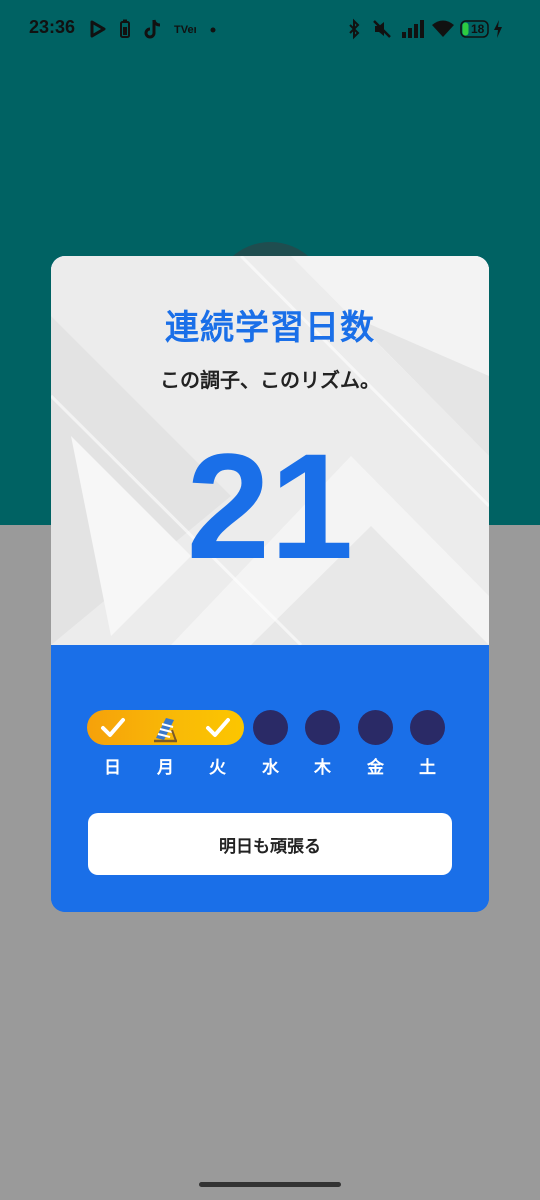 This screenshot has height=1200, width=540. Describe the element at coordinates (270, 380) in the screenshot. I see `card-subtitle: この調子、このリズム。` at that location.